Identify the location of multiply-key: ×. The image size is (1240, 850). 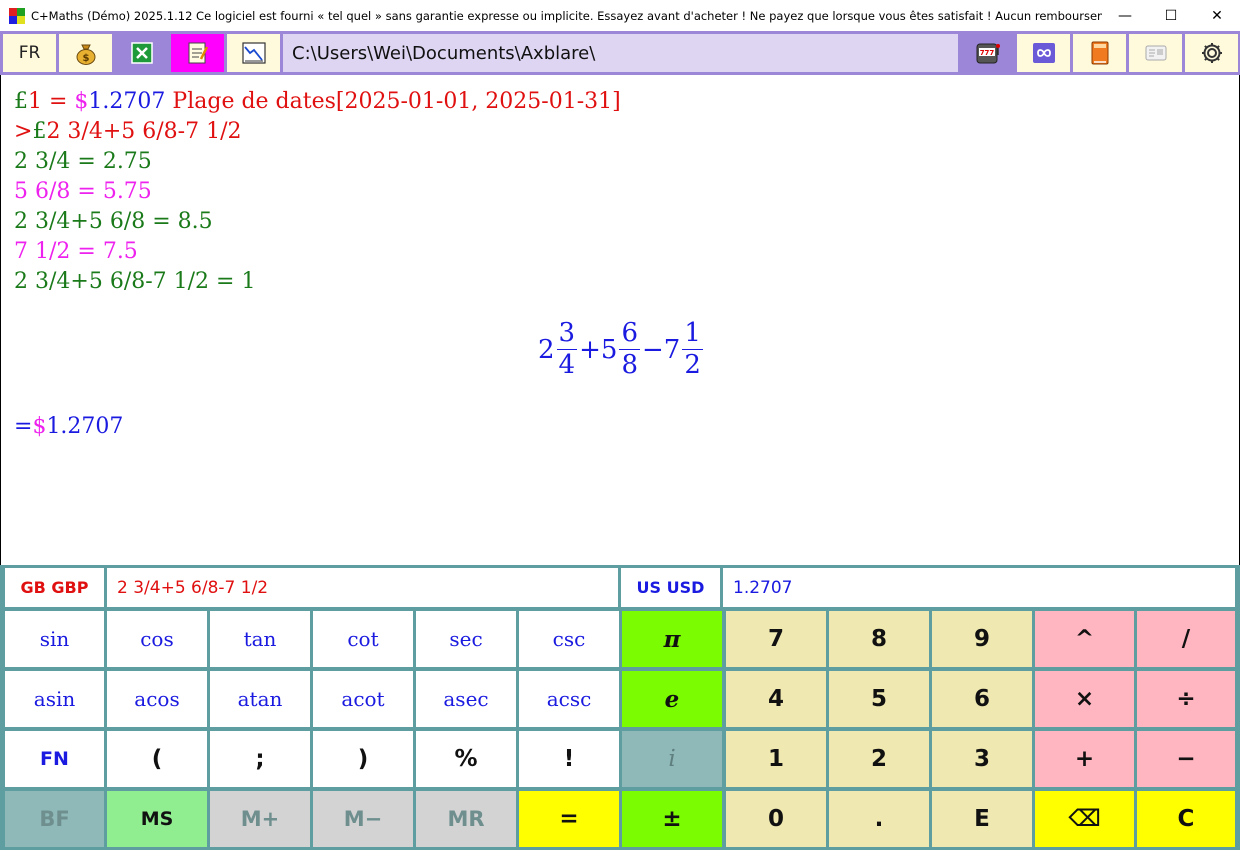
(1084, 699).